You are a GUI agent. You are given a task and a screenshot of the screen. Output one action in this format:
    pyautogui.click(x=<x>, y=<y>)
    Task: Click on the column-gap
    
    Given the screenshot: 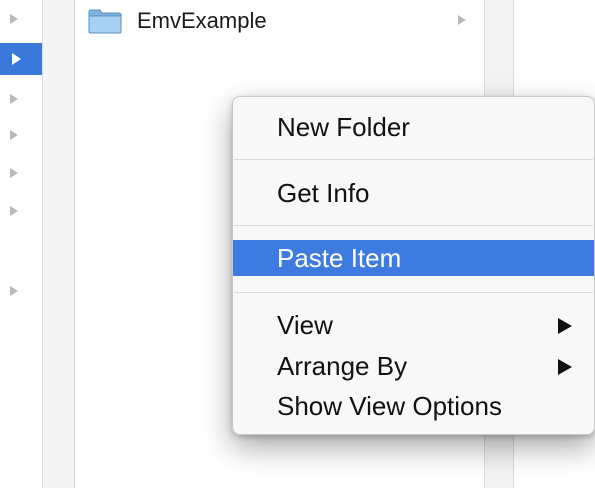 What is the action you would take?
    pyautogui.click(x=58, y=244)
    